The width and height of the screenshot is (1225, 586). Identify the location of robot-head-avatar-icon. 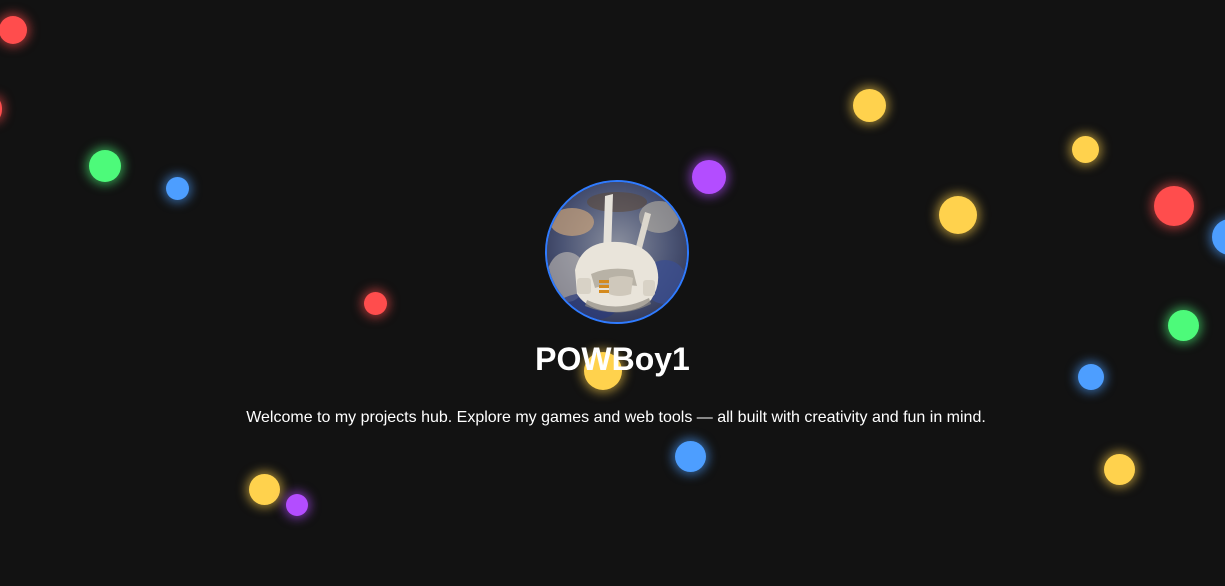
(617, 252).